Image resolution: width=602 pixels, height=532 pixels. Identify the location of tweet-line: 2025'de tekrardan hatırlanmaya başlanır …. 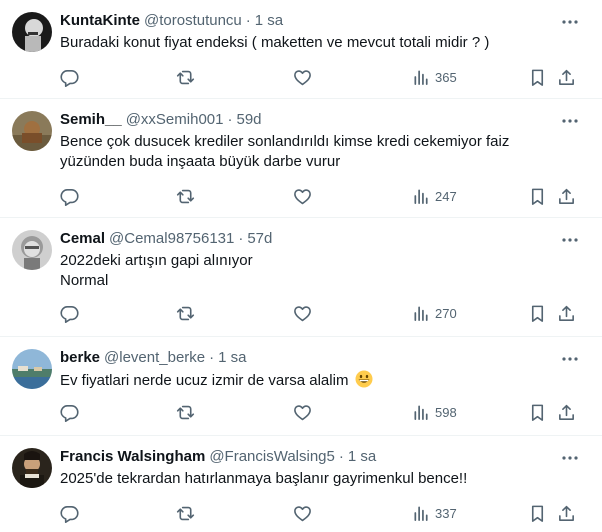
(264, 478).